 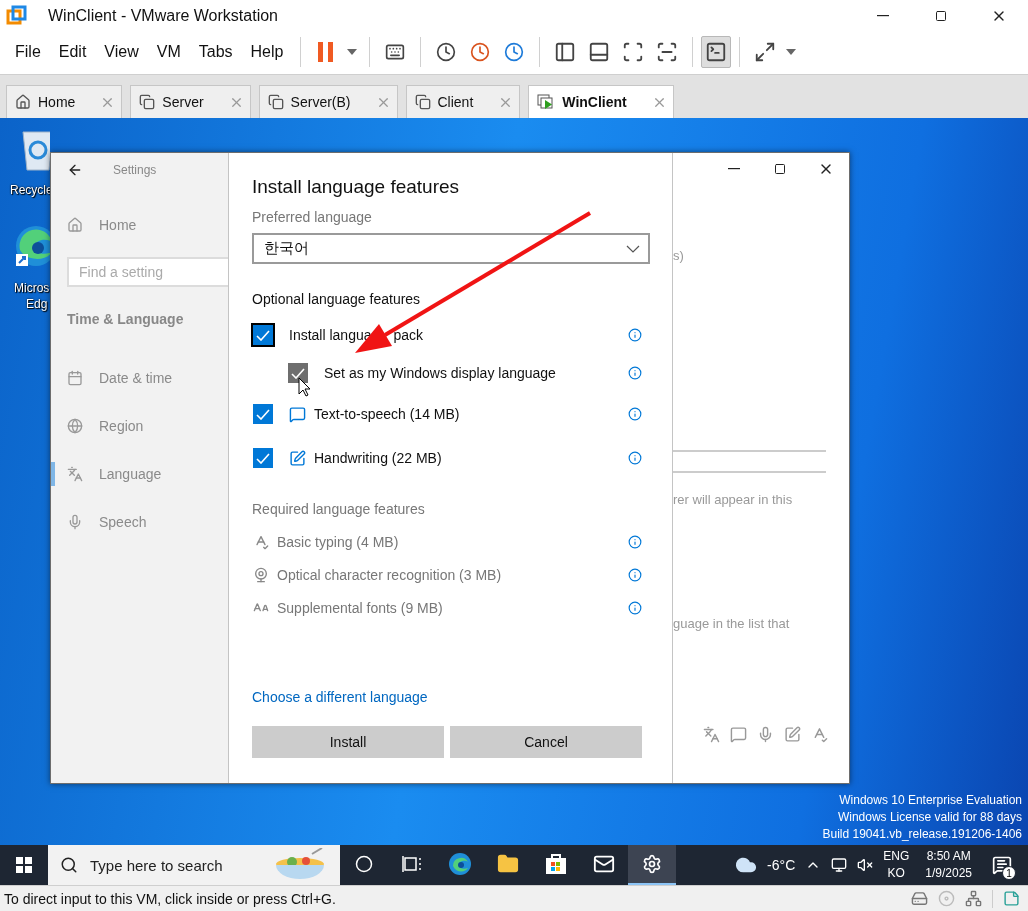 What do you see at coordinates (312, 217) in the screenshot?
I see `field-label: Preferred language` at bounding box center [312, 217].